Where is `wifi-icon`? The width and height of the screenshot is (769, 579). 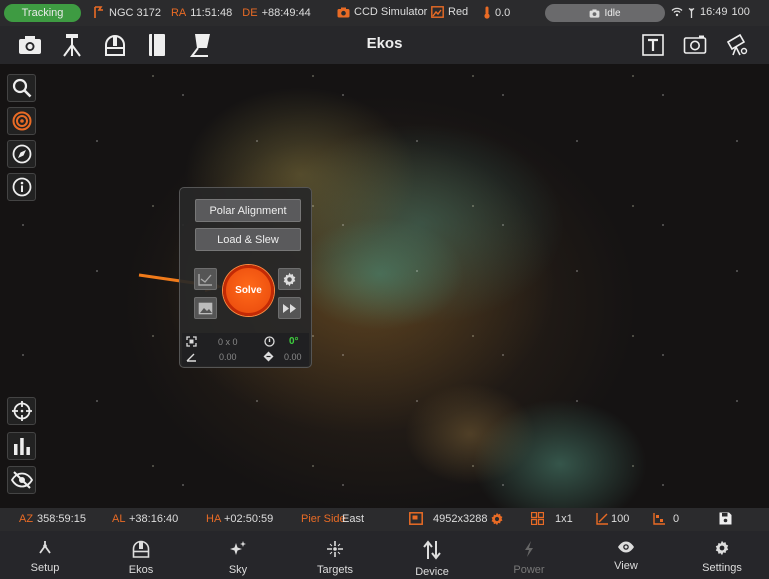
wifi-icon is located at coordinates (677, 12).